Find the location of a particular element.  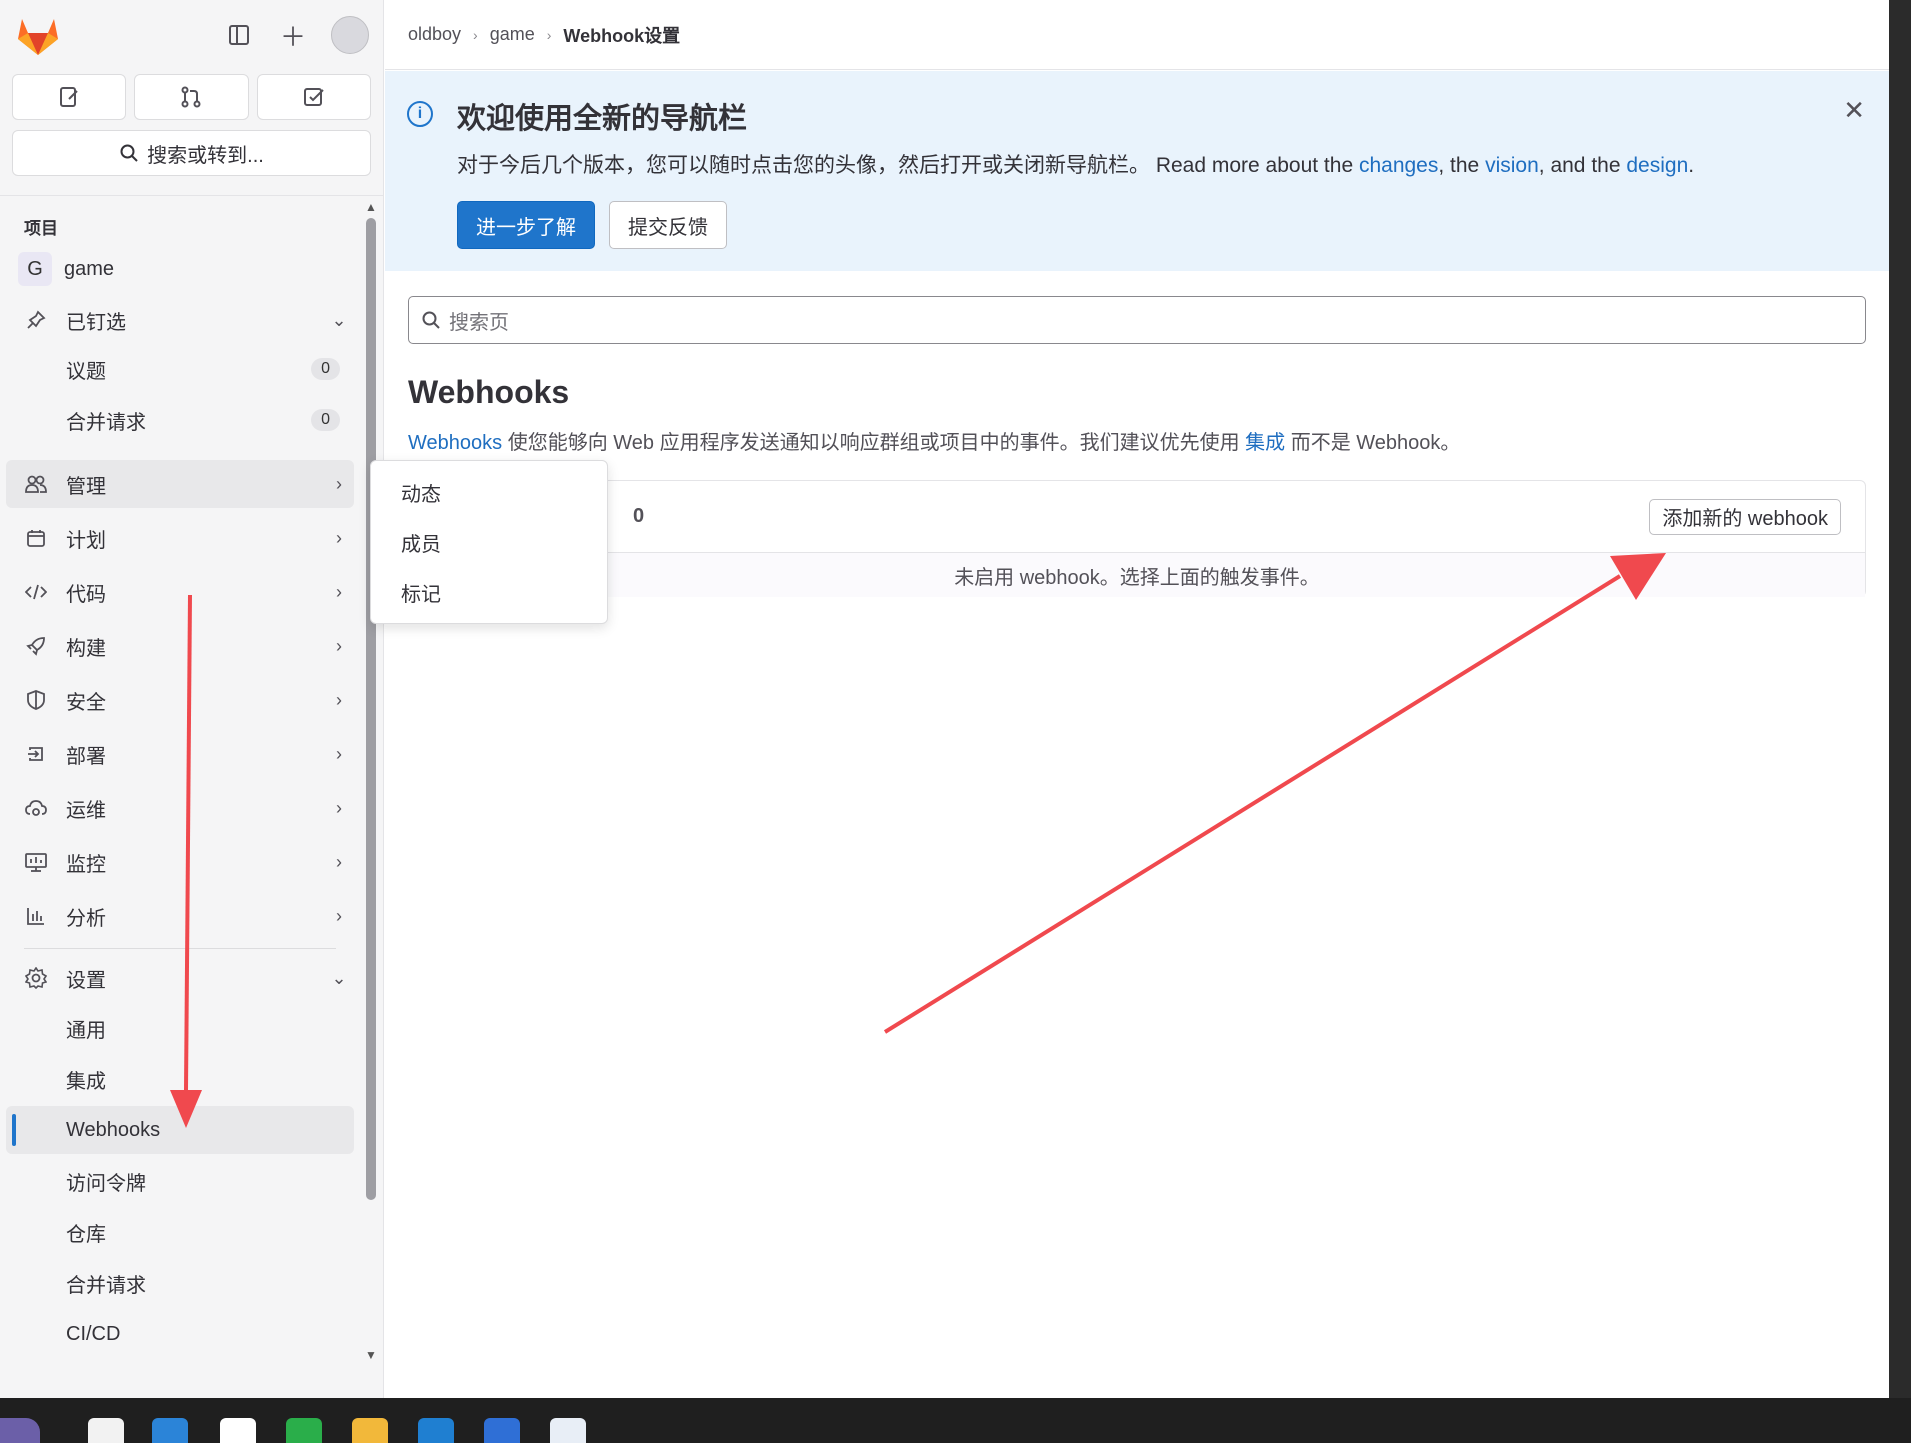

vscode-app-icon is located at coordinates (502, 1430).